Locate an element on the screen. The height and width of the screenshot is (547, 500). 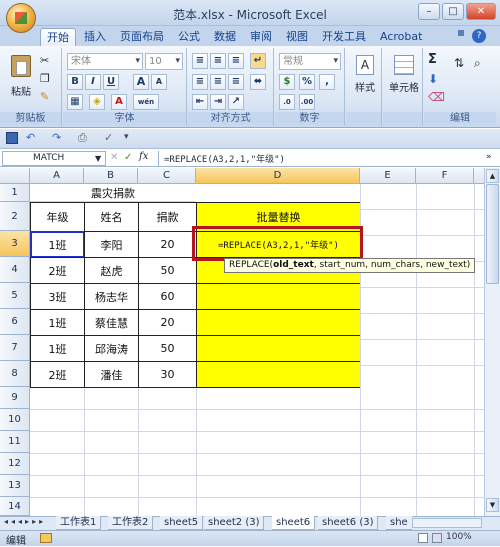
zoom-level: 100% is located at coordinates (459, 537).